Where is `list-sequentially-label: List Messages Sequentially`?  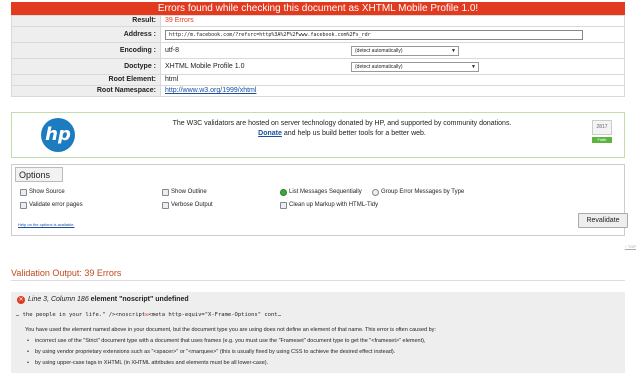
list-sequentially-label: List Messages Sequentially is located at coordinates (325, 192).